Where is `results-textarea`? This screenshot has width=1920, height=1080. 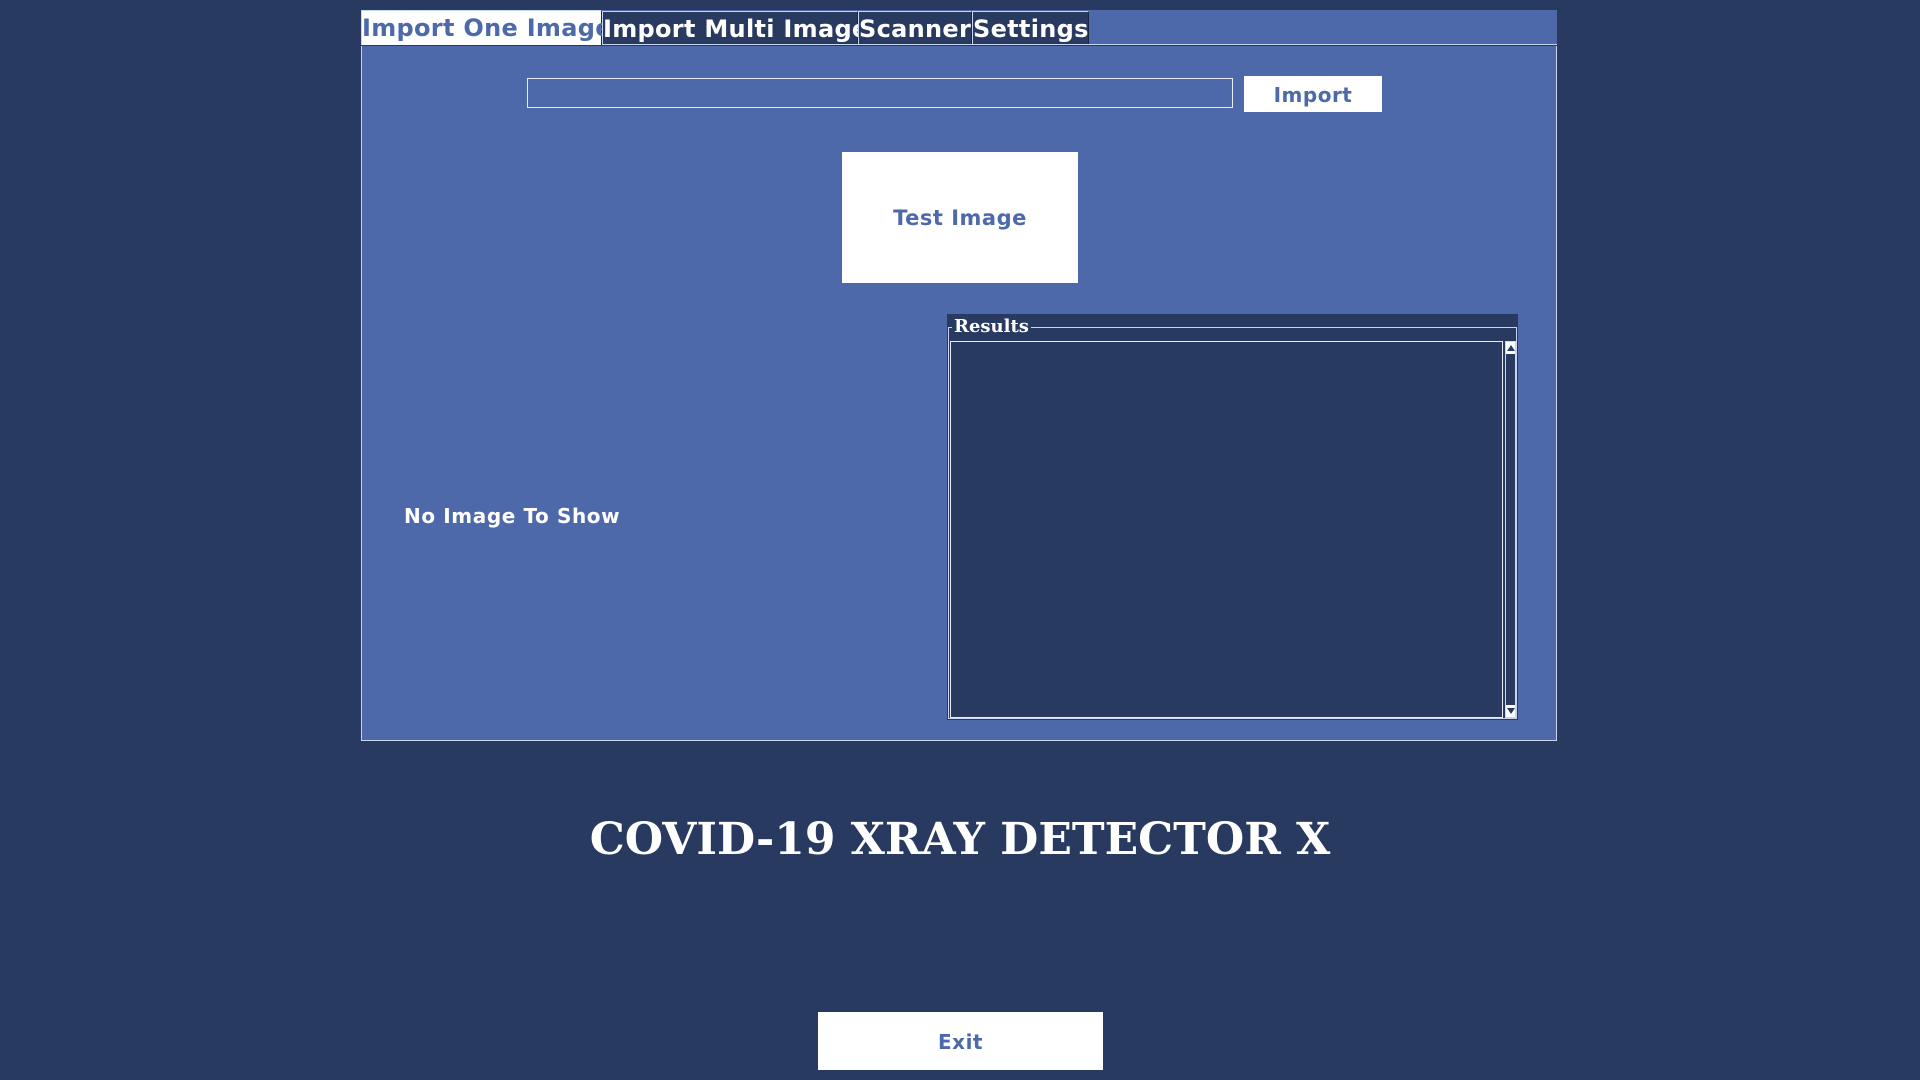
results-textarea is located at coordinates (1226, 529).